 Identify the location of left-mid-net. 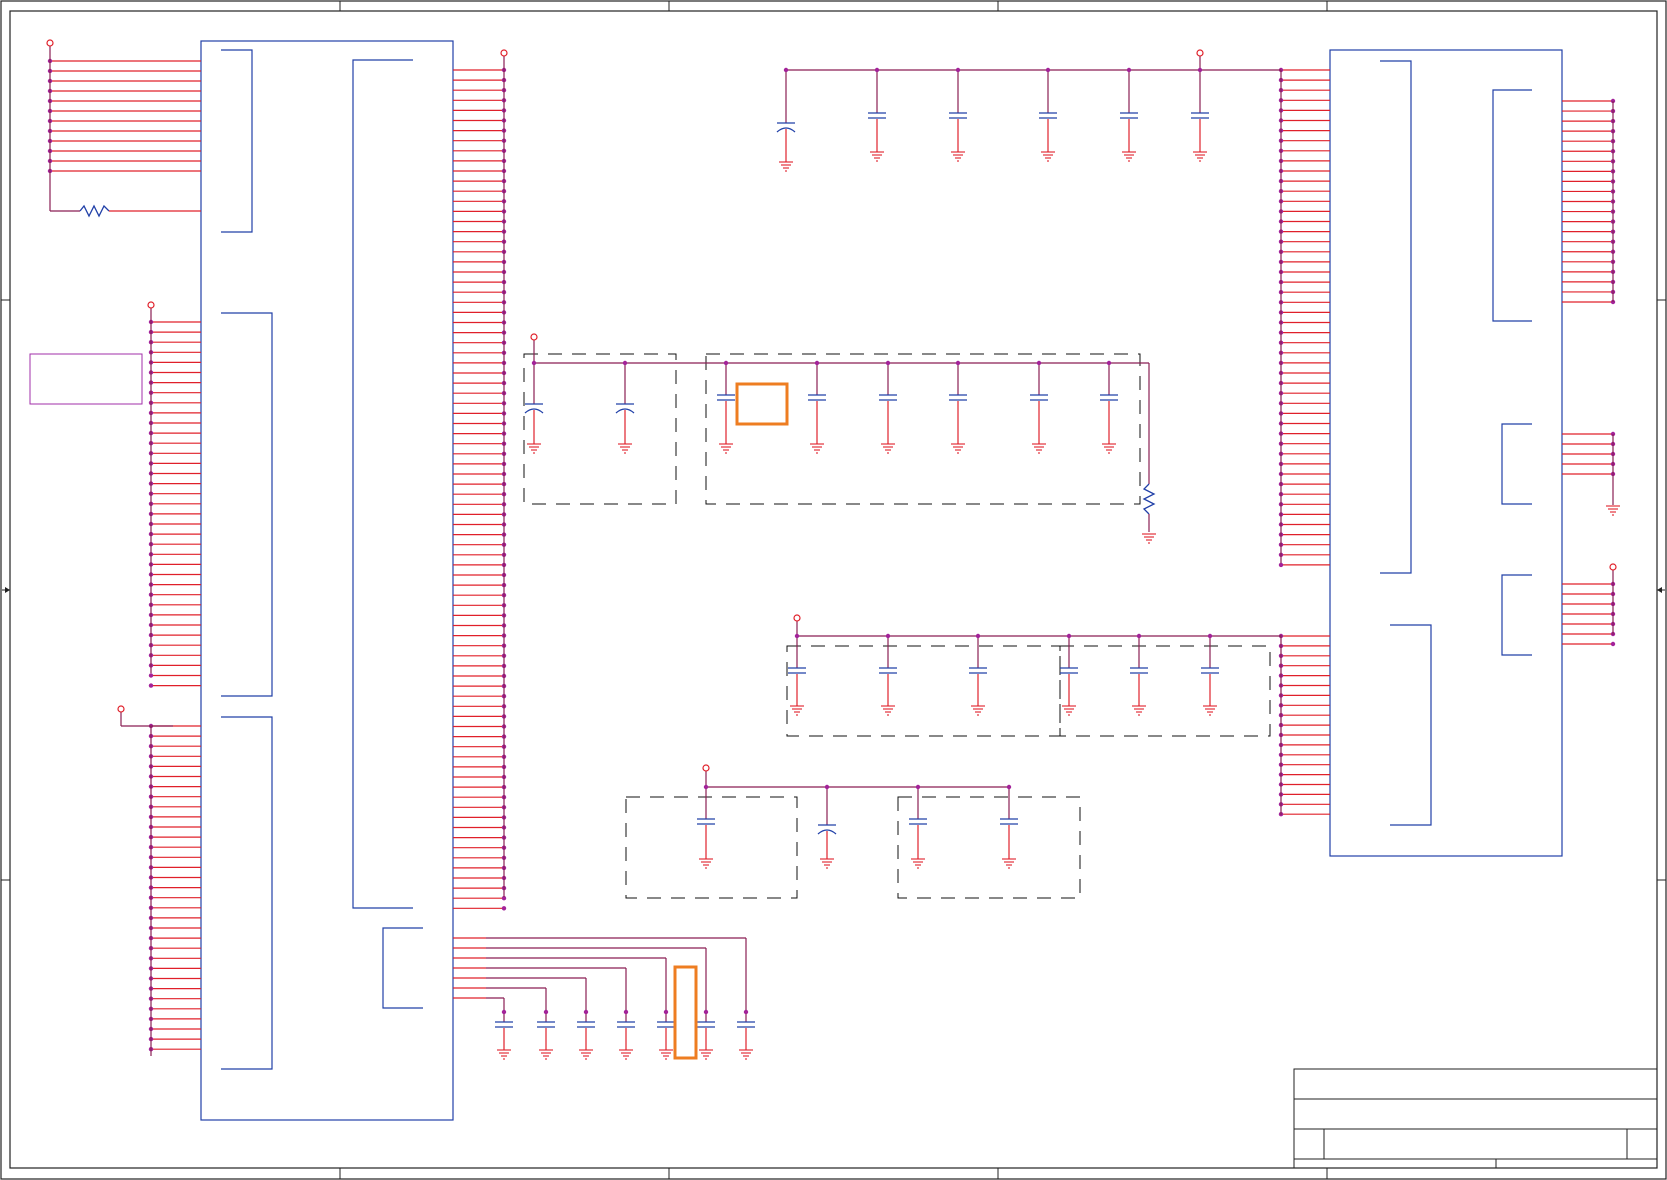
(151, 487).